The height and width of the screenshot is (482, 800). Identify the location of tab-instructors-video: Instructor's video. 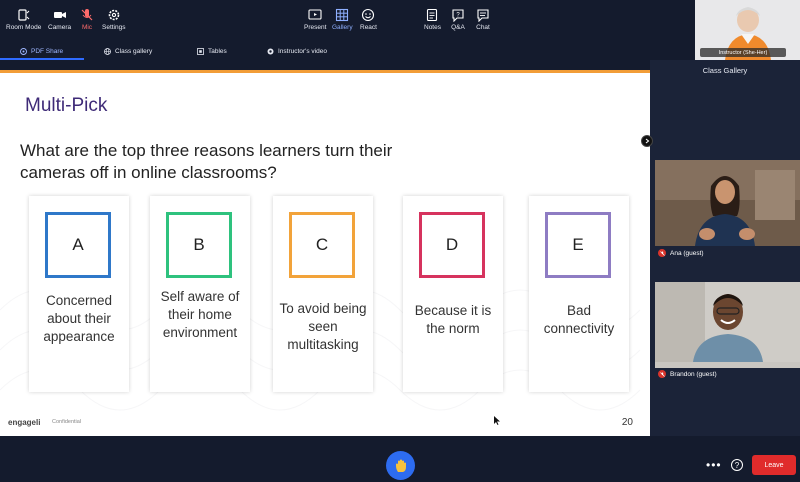
(307, 51).